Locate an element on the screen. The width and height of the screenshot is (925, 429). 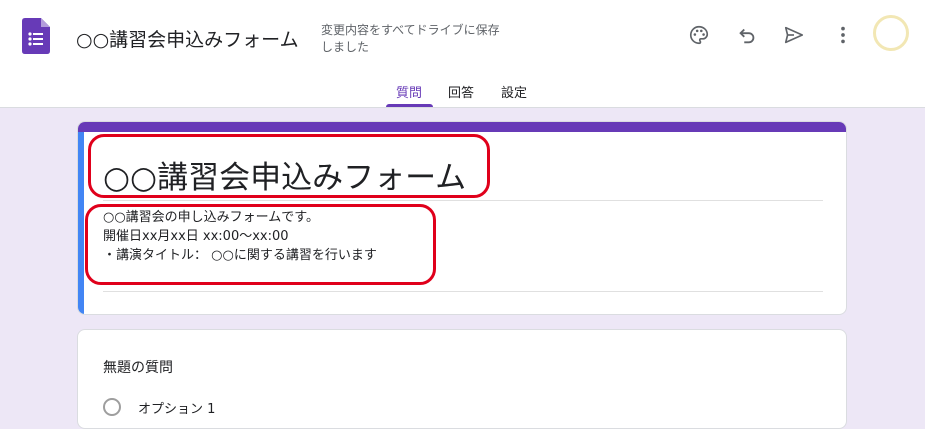
more-vert-icon is located at coordinates (843, 35).